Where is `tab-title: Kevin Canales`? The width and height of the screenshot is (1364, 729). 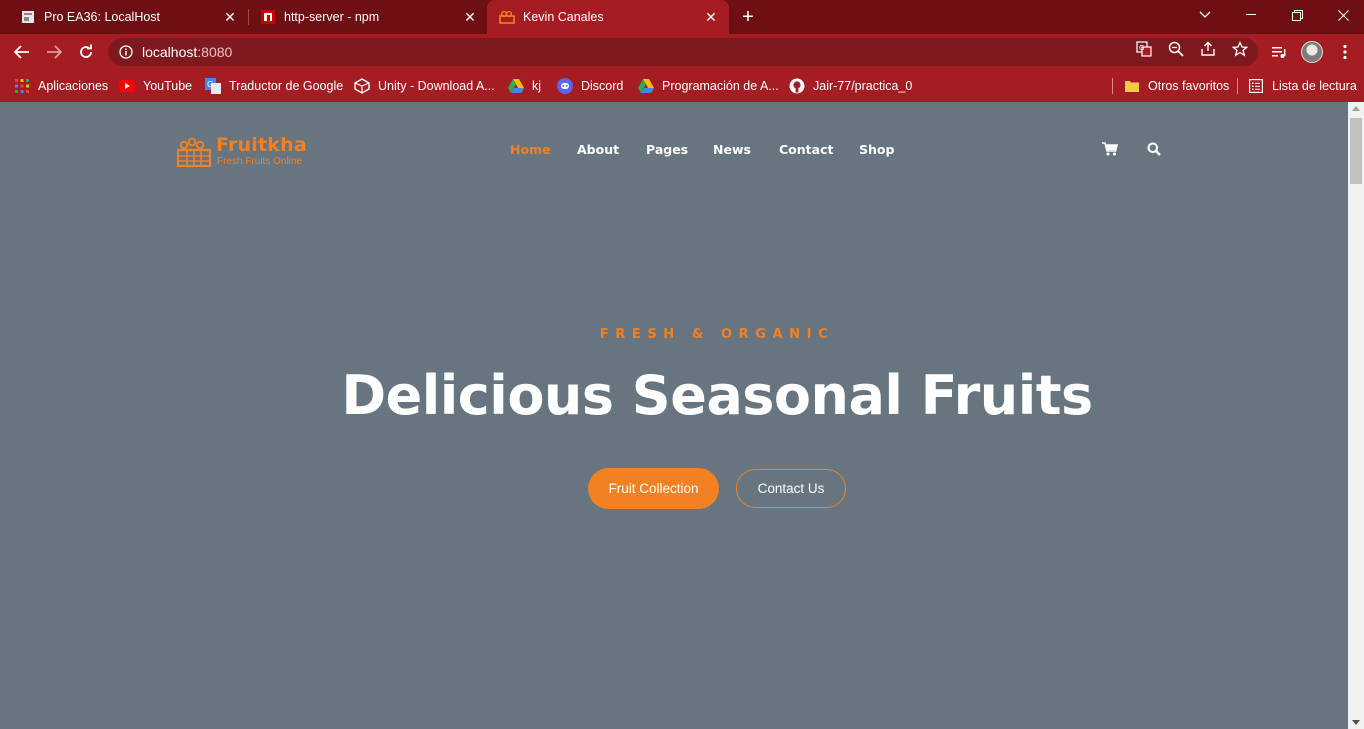
tab-title: Kevin Canales is located at coordinates (563, 17).